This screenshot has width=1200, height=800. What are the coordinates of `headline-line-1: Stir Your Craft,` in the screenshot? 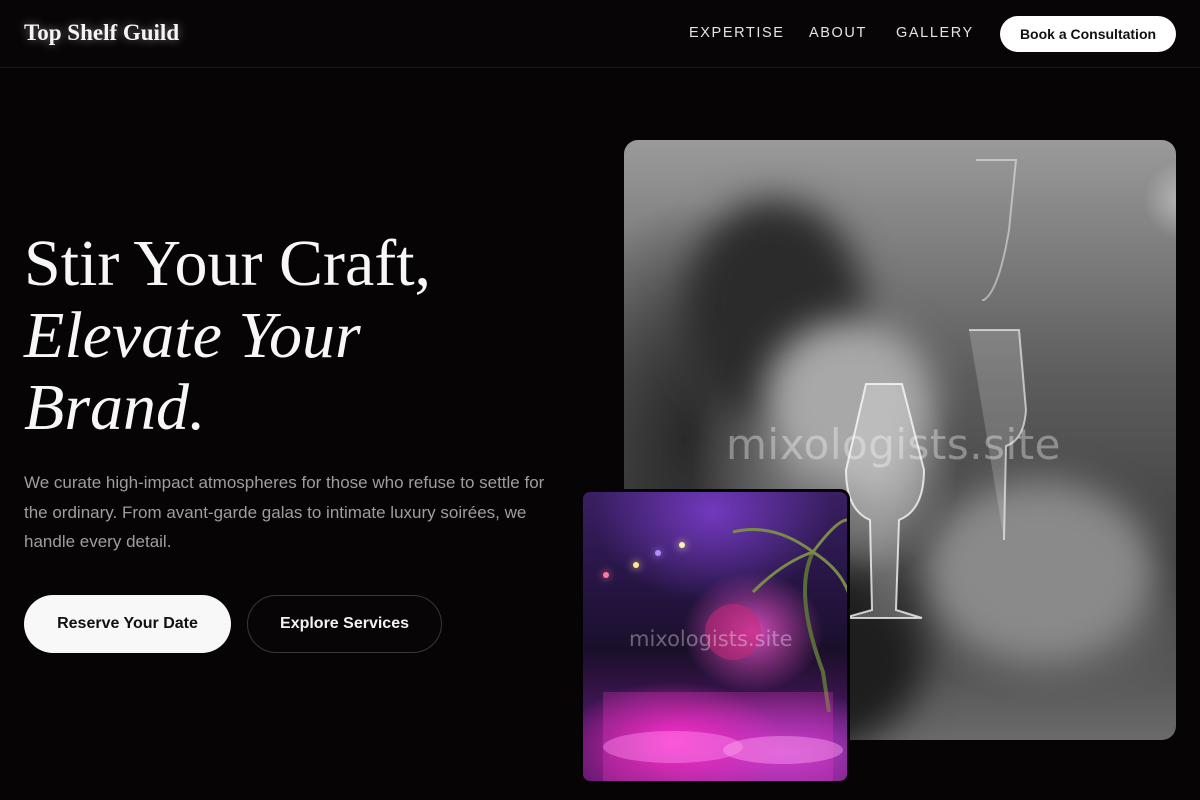 It's located at (228, 263).